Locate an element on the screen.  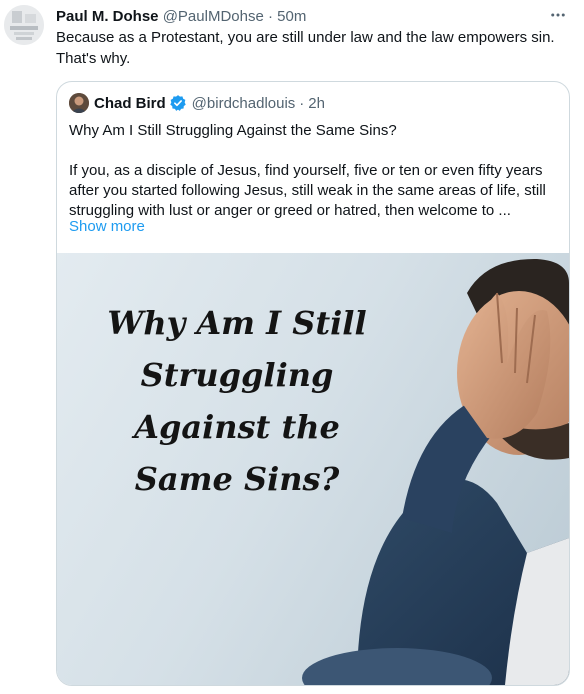
image-caption-line: Same Sins? is located at coordinates (237, 479).